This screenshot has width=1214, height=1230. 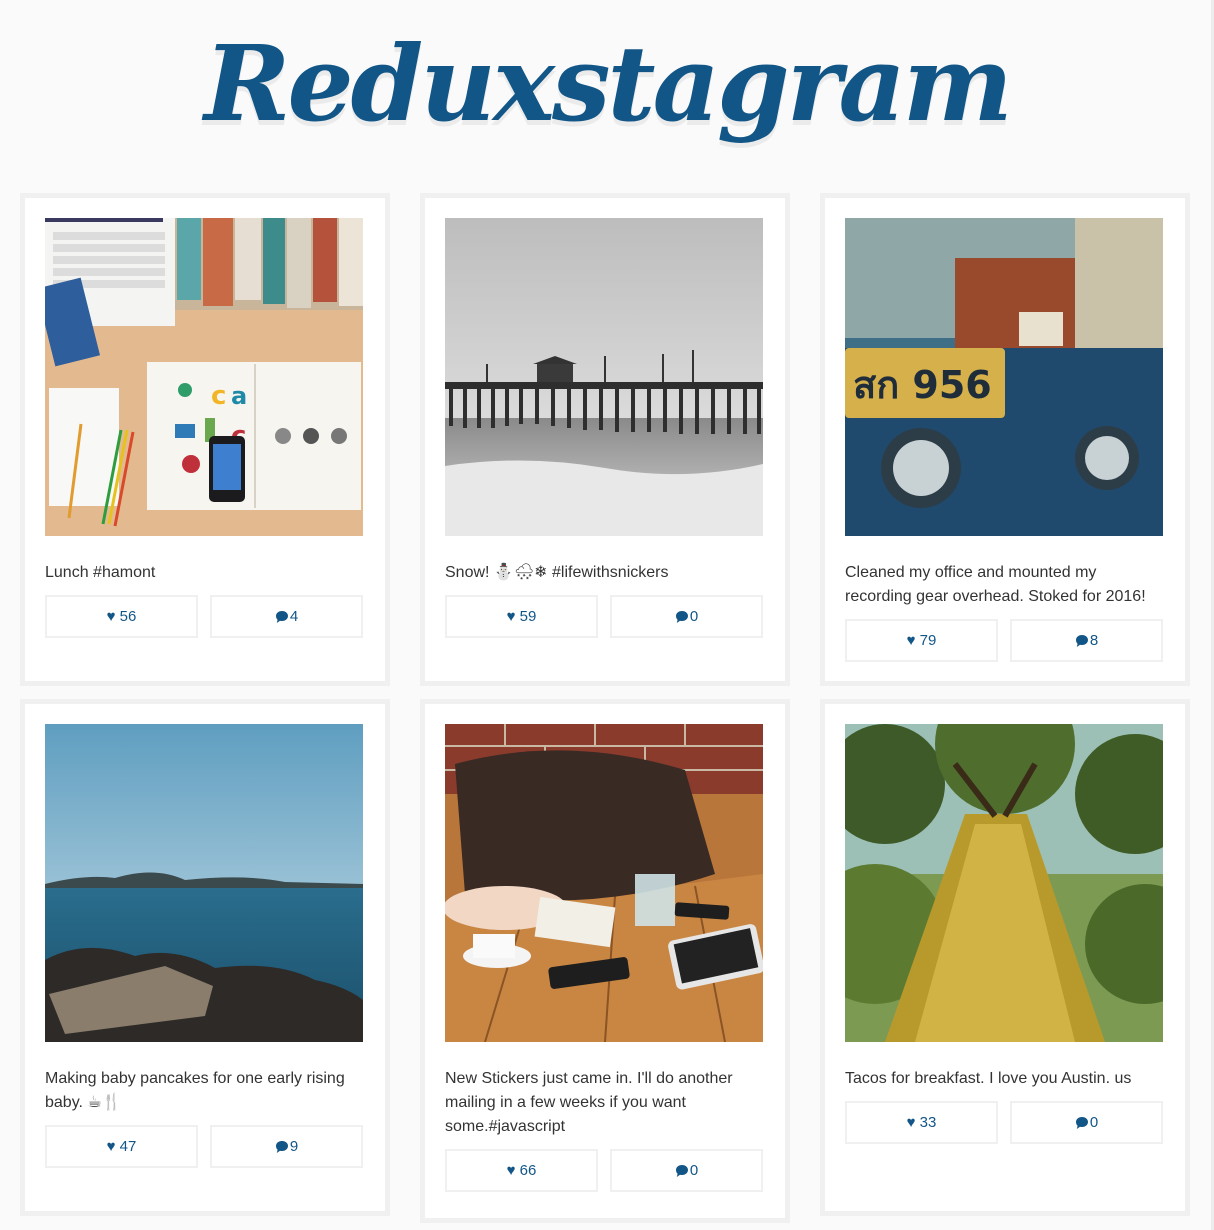 I want to click on post-card: c a c Lunch #hamont ♥ 56 4, so click(x=205, y=439).